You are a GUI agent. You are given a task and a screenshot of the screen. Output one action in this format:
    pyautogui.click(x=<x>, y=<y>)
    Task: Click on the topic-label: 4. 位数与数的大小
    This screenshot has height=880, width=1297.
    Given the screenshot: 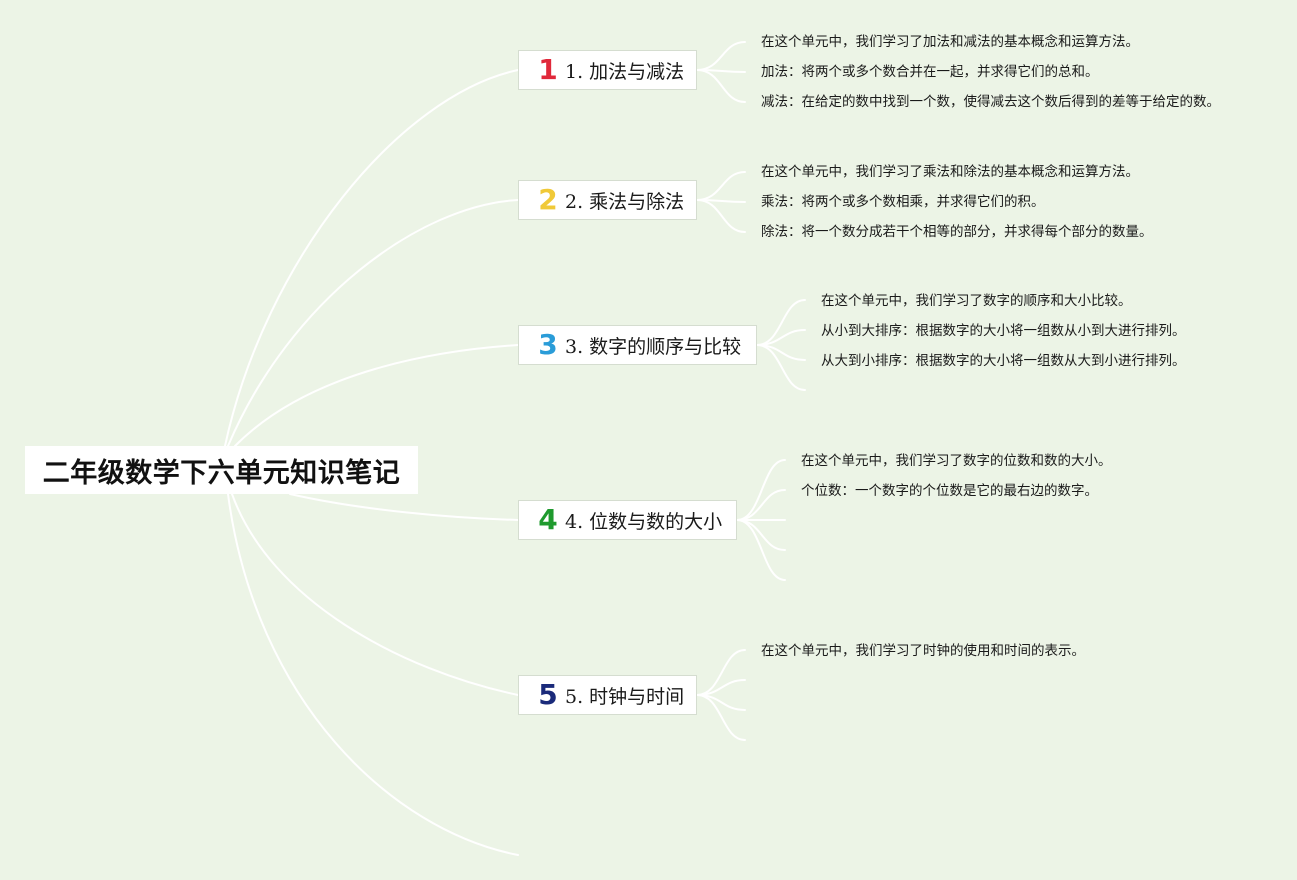 What is the action you would take?
    pyautogui.click(x=644, y=521)
    